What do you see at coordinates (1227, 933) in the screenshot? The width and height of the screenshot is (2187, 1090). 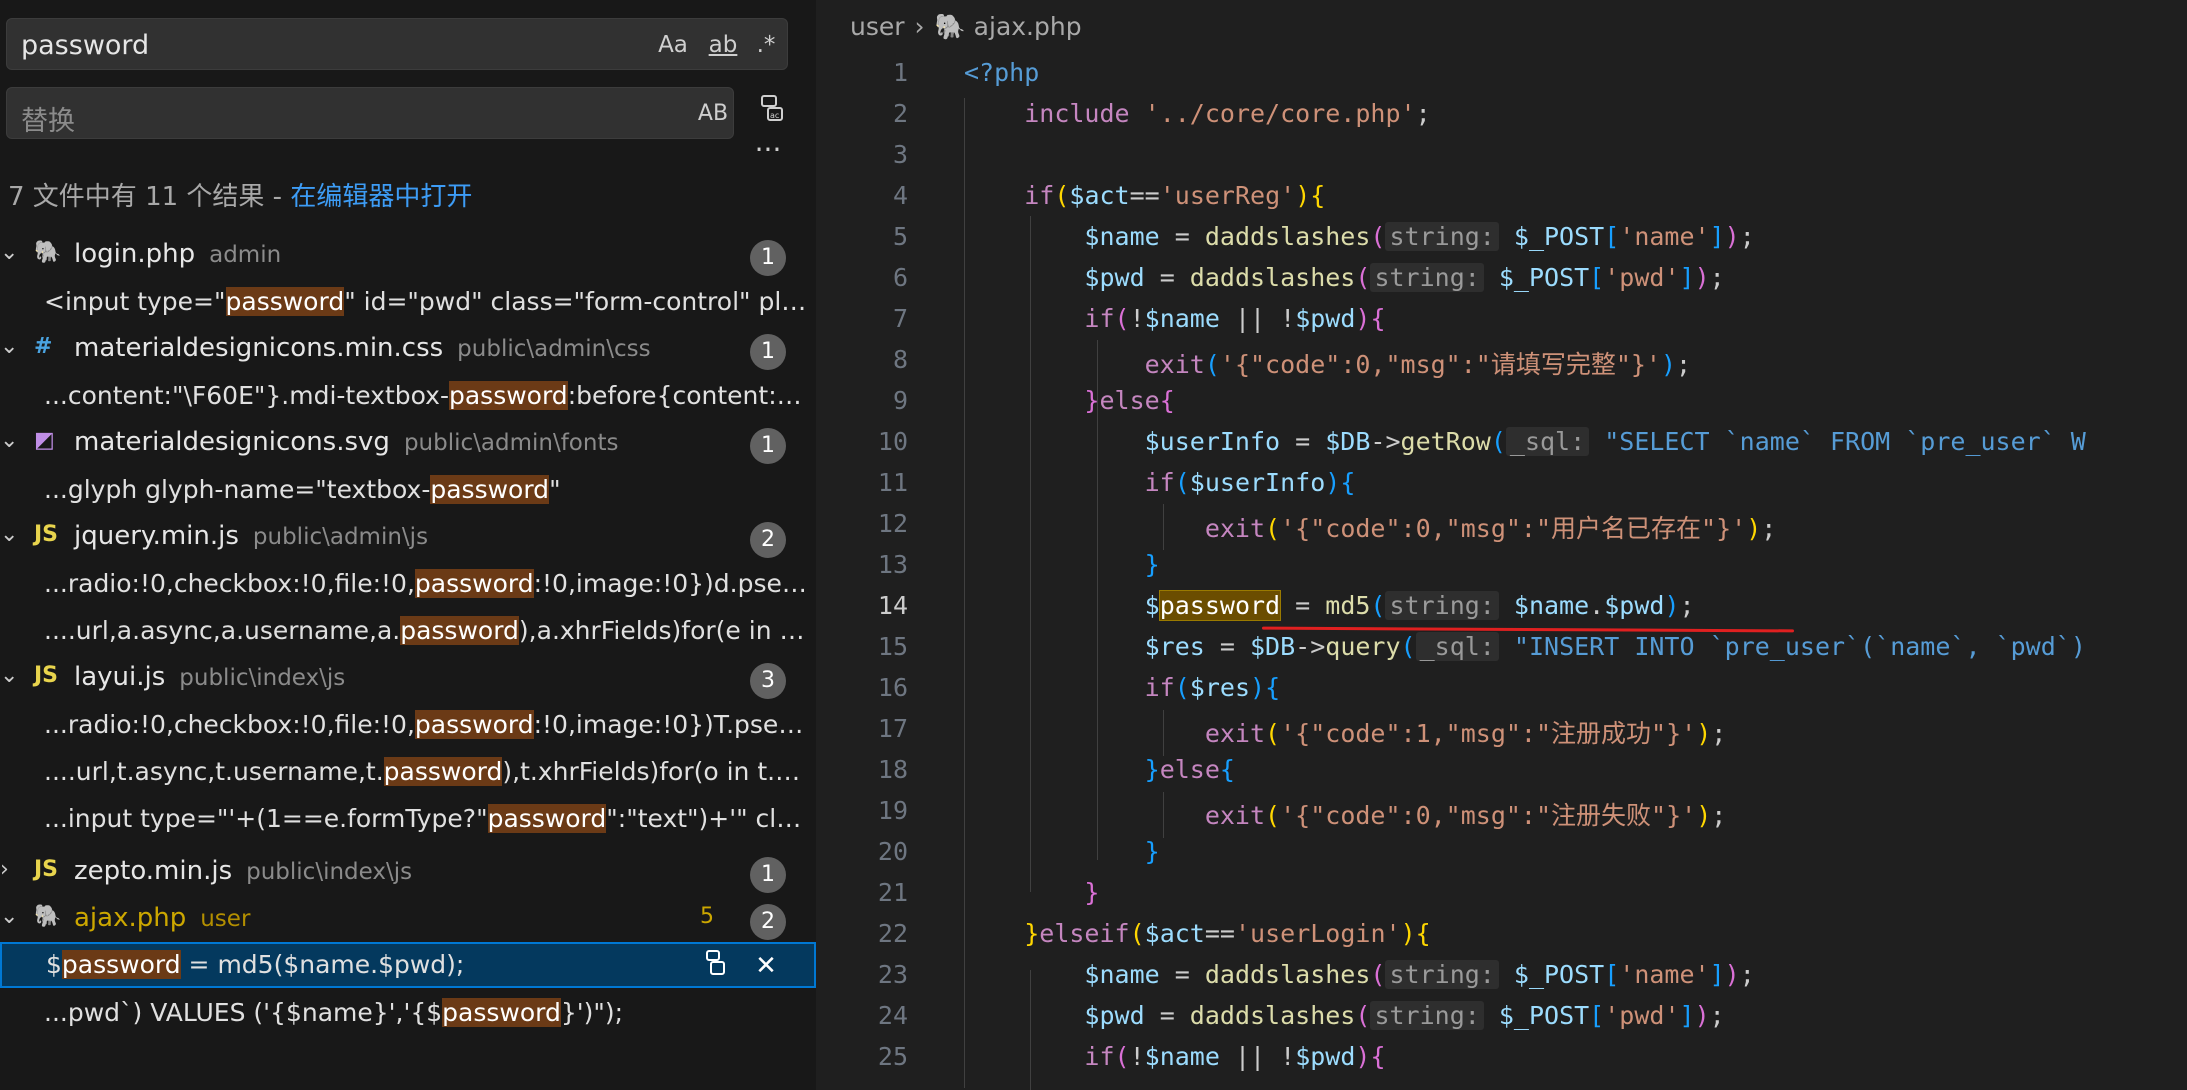 I see `code-text: }elseif($act=='userLogin'){` at bounding box center [1227, 933].